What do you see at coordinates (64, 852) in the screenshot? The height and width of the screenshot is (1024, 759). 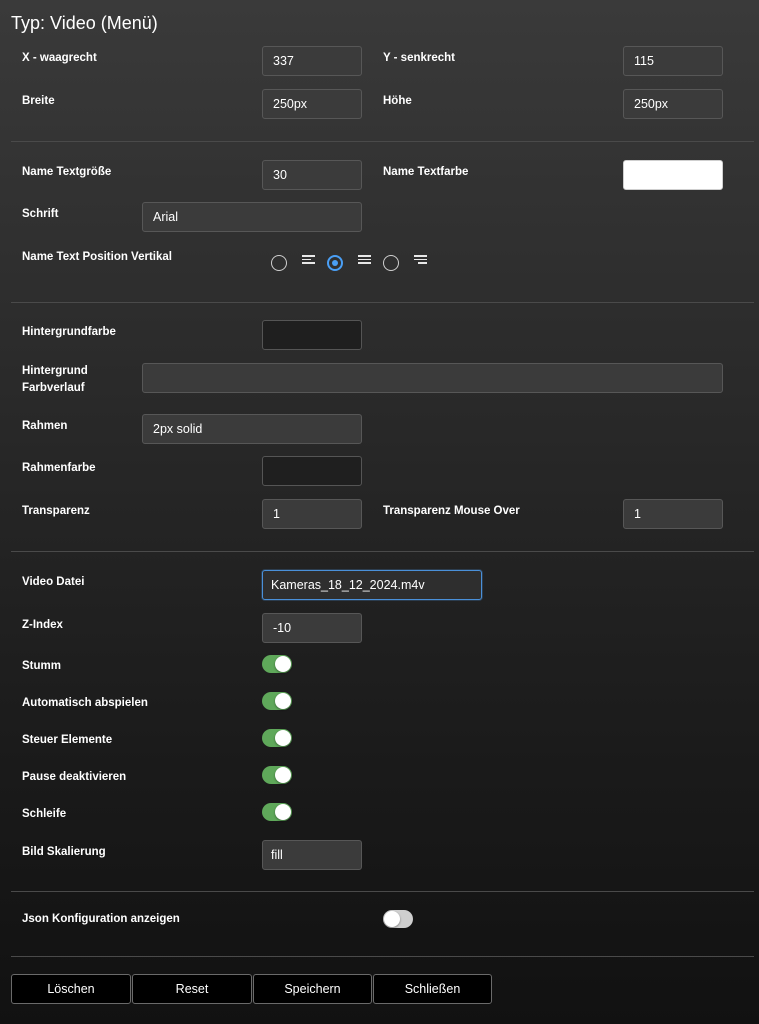 I see `scaling-label: Bild Skalierung` at bounding box center [64, 852].